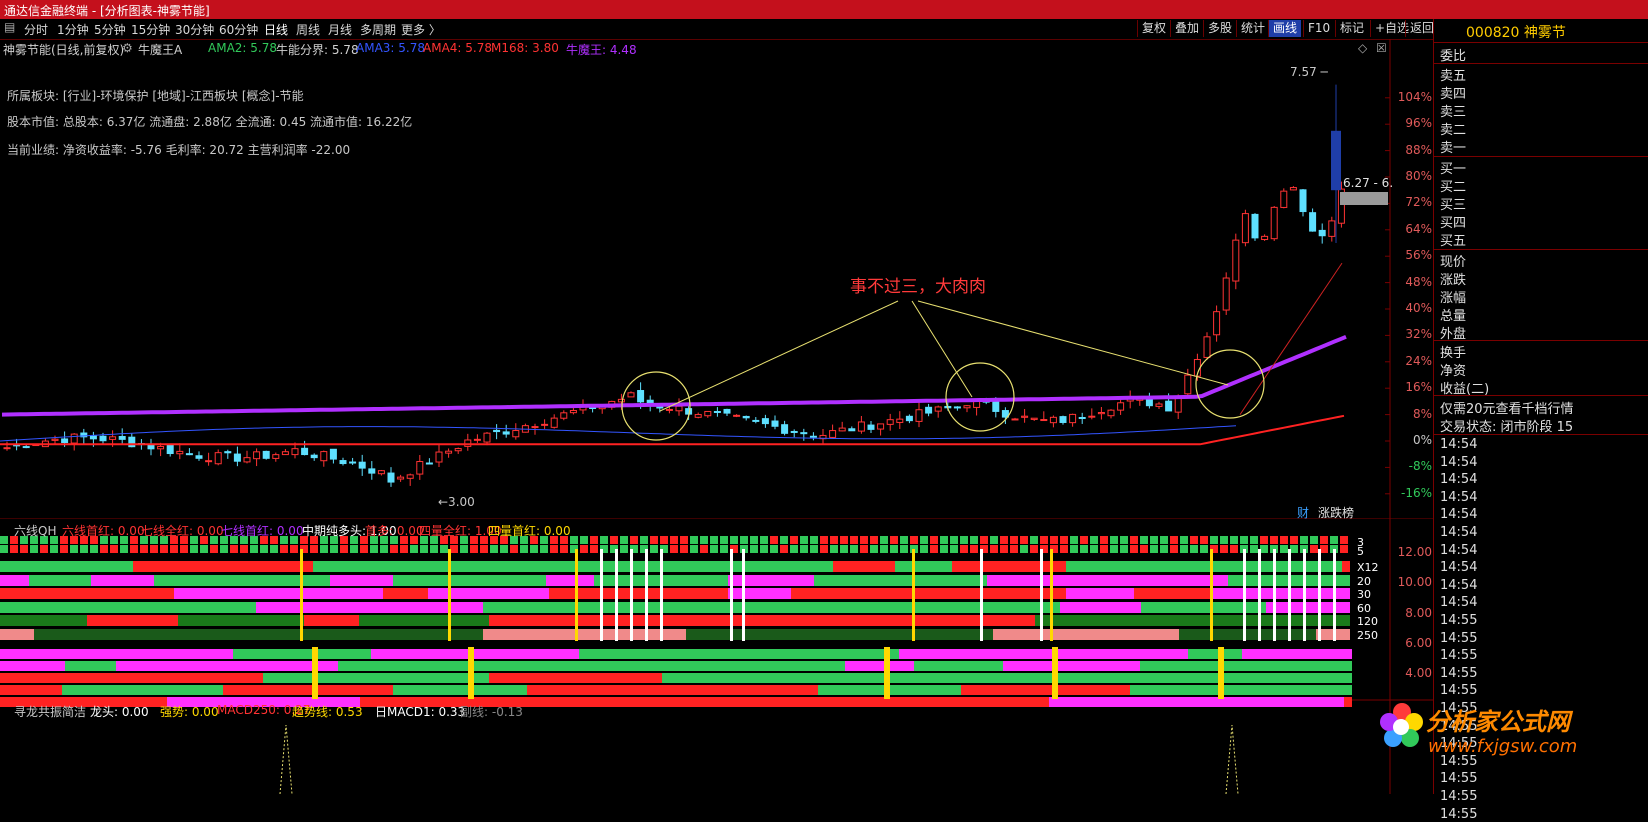 The image size is (1648, 822). What do you see at coordinates (1516, 32) in the screenshot?
I see `stock-code: 000820 神雾节` at bounding box center [1516, 32].